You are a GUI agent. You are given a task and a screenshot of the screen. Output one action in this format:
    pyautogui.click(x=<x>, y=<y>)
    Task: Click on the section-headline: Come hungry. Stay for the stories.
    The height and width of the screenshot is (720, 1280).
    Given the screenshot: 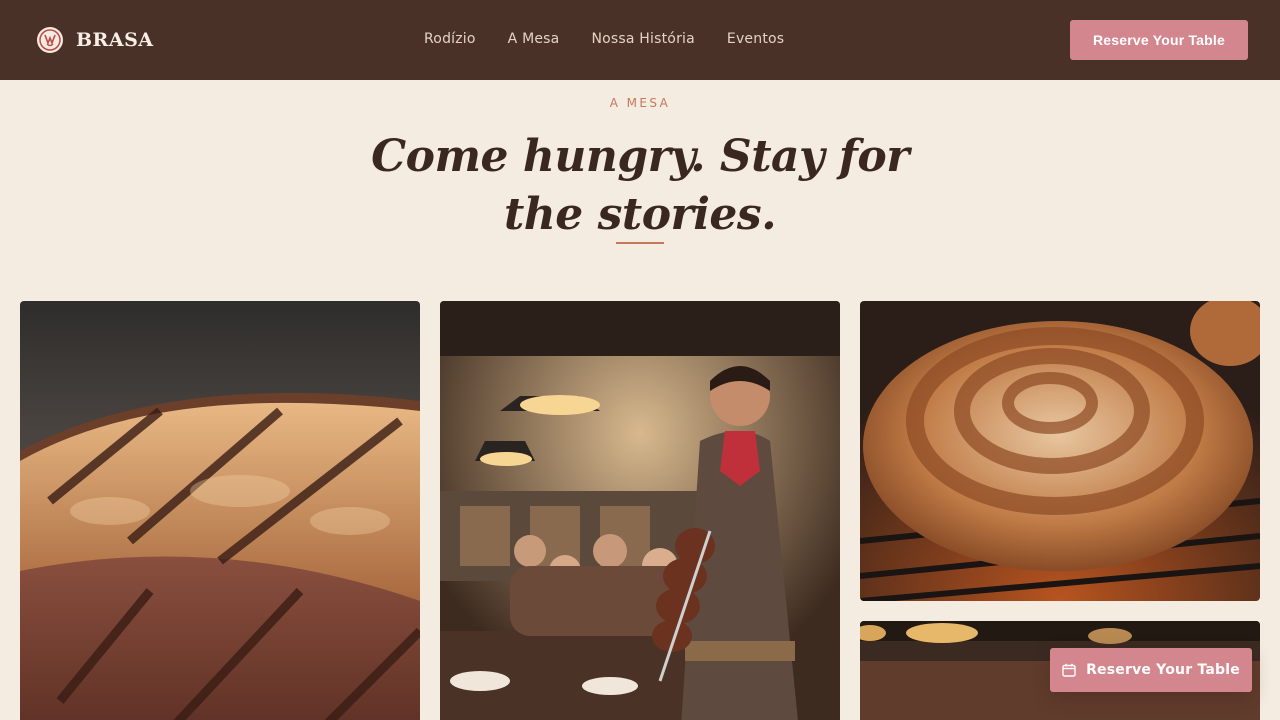 What is the action you would take?
    pyautogui.click(x=640, y=185)
    